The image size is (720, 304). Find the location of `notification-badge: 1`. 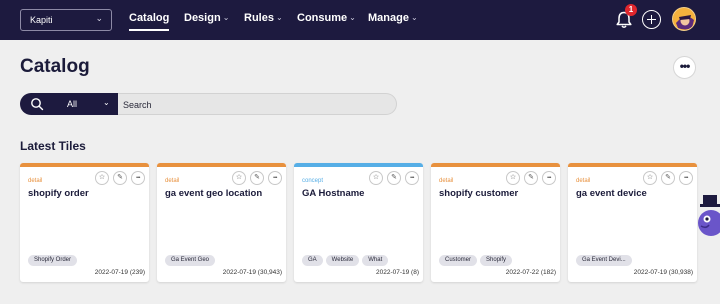

notification-badge: 1 is located at coordinates (631, 10).